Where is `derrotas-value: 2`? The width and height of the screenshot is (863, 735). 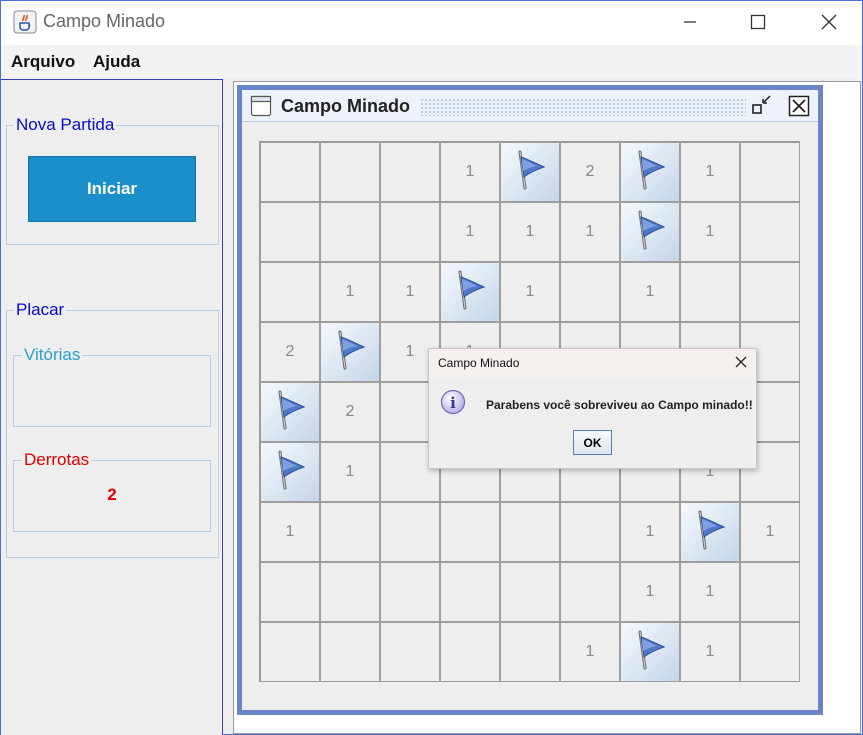
derrotas-value: 2 is located at coordinates (112, 494).